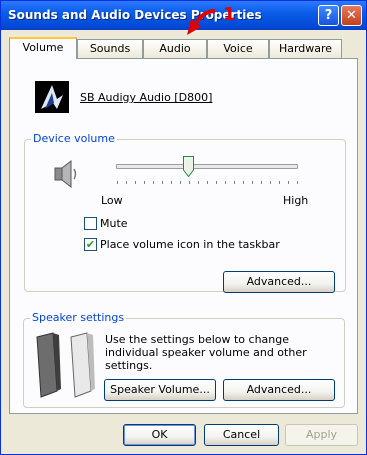 This screenshot has height=455, width=367. What do you see at coordinates (114, 223) in the screenshot?
I see `mute-label: Mute` at bounding box center [114, 223].